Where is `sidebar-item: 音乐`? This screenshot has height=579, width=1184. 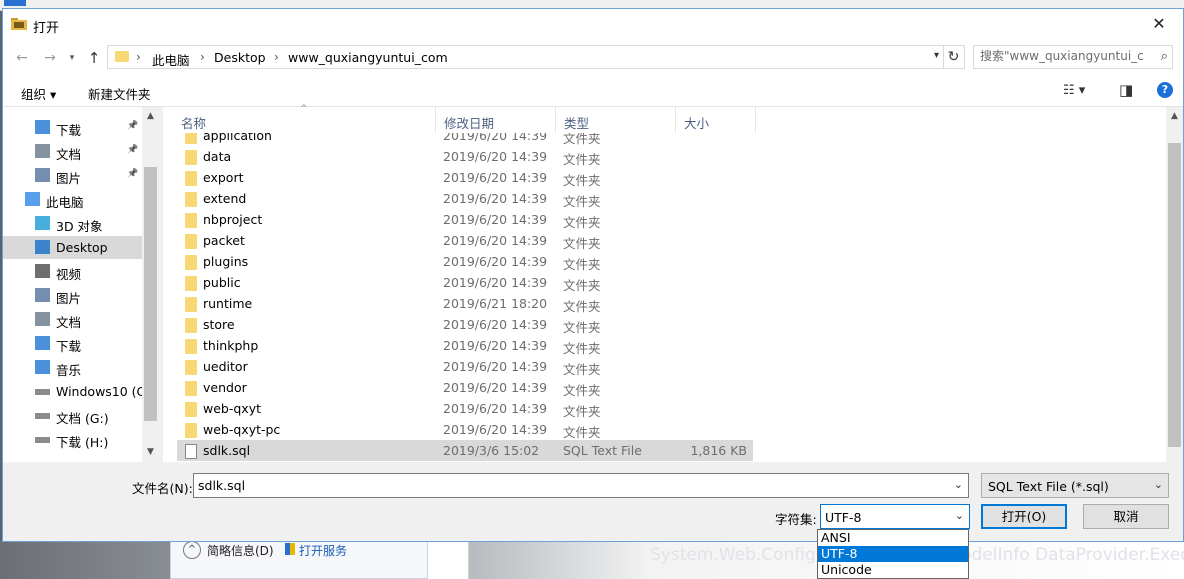
sidebar-item: 音乐 is located at coordinates (73, 367).